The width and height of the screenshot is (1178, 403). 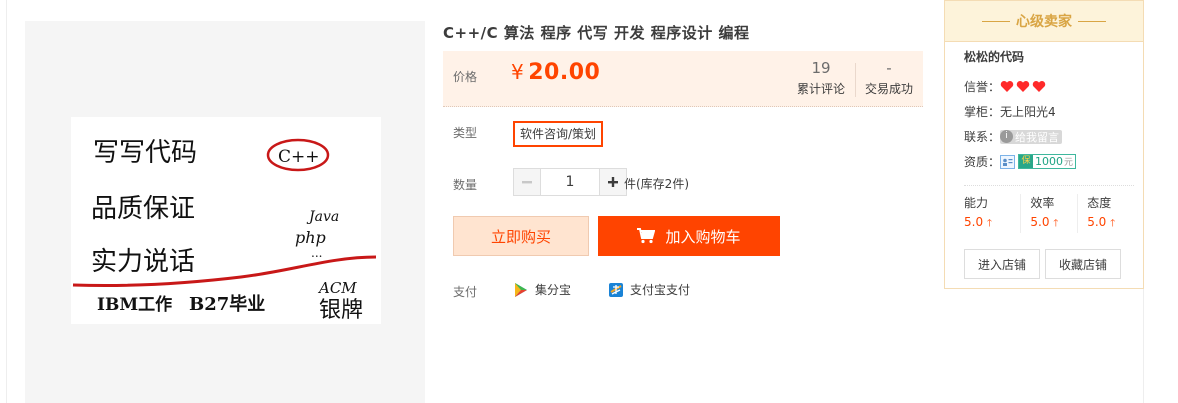 What do you see at coordinates (683, 79) in the screenshot?
I see `price-panel: 价格 ¥20.00 19 累计评论 - 交易成功` at bounding box center [683, 79].